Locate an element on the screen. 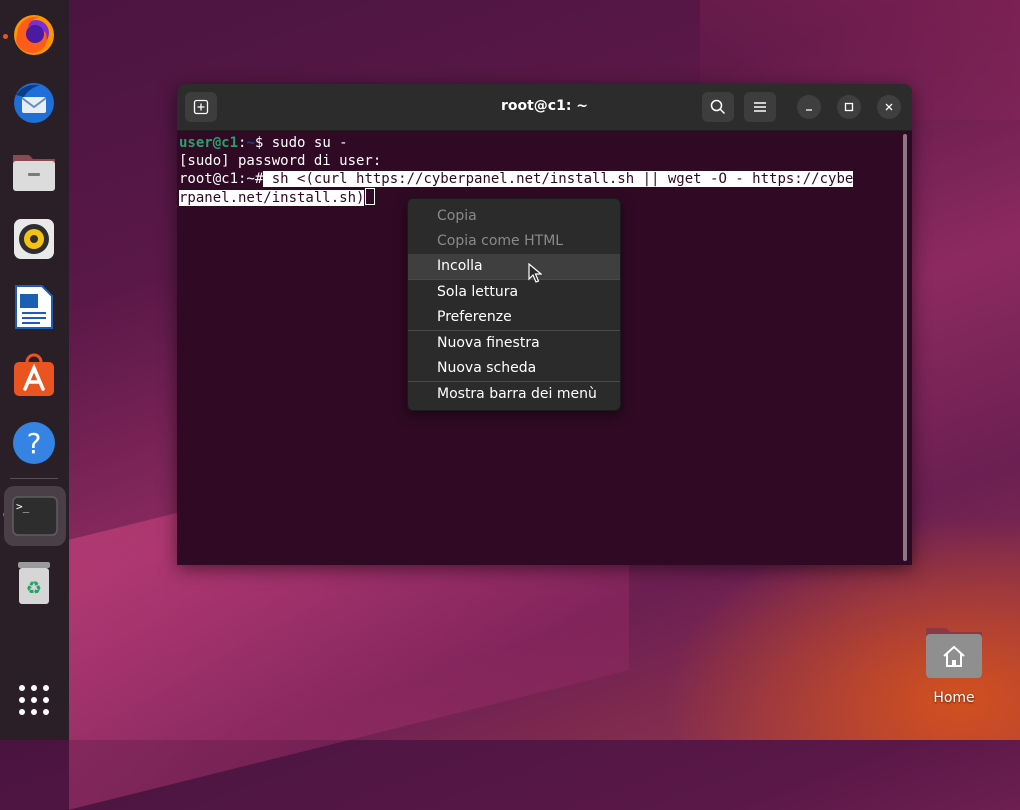 Image resolution: width=1020 pixels, height=810 pixels. search-button is located at coordinates (718, 107).